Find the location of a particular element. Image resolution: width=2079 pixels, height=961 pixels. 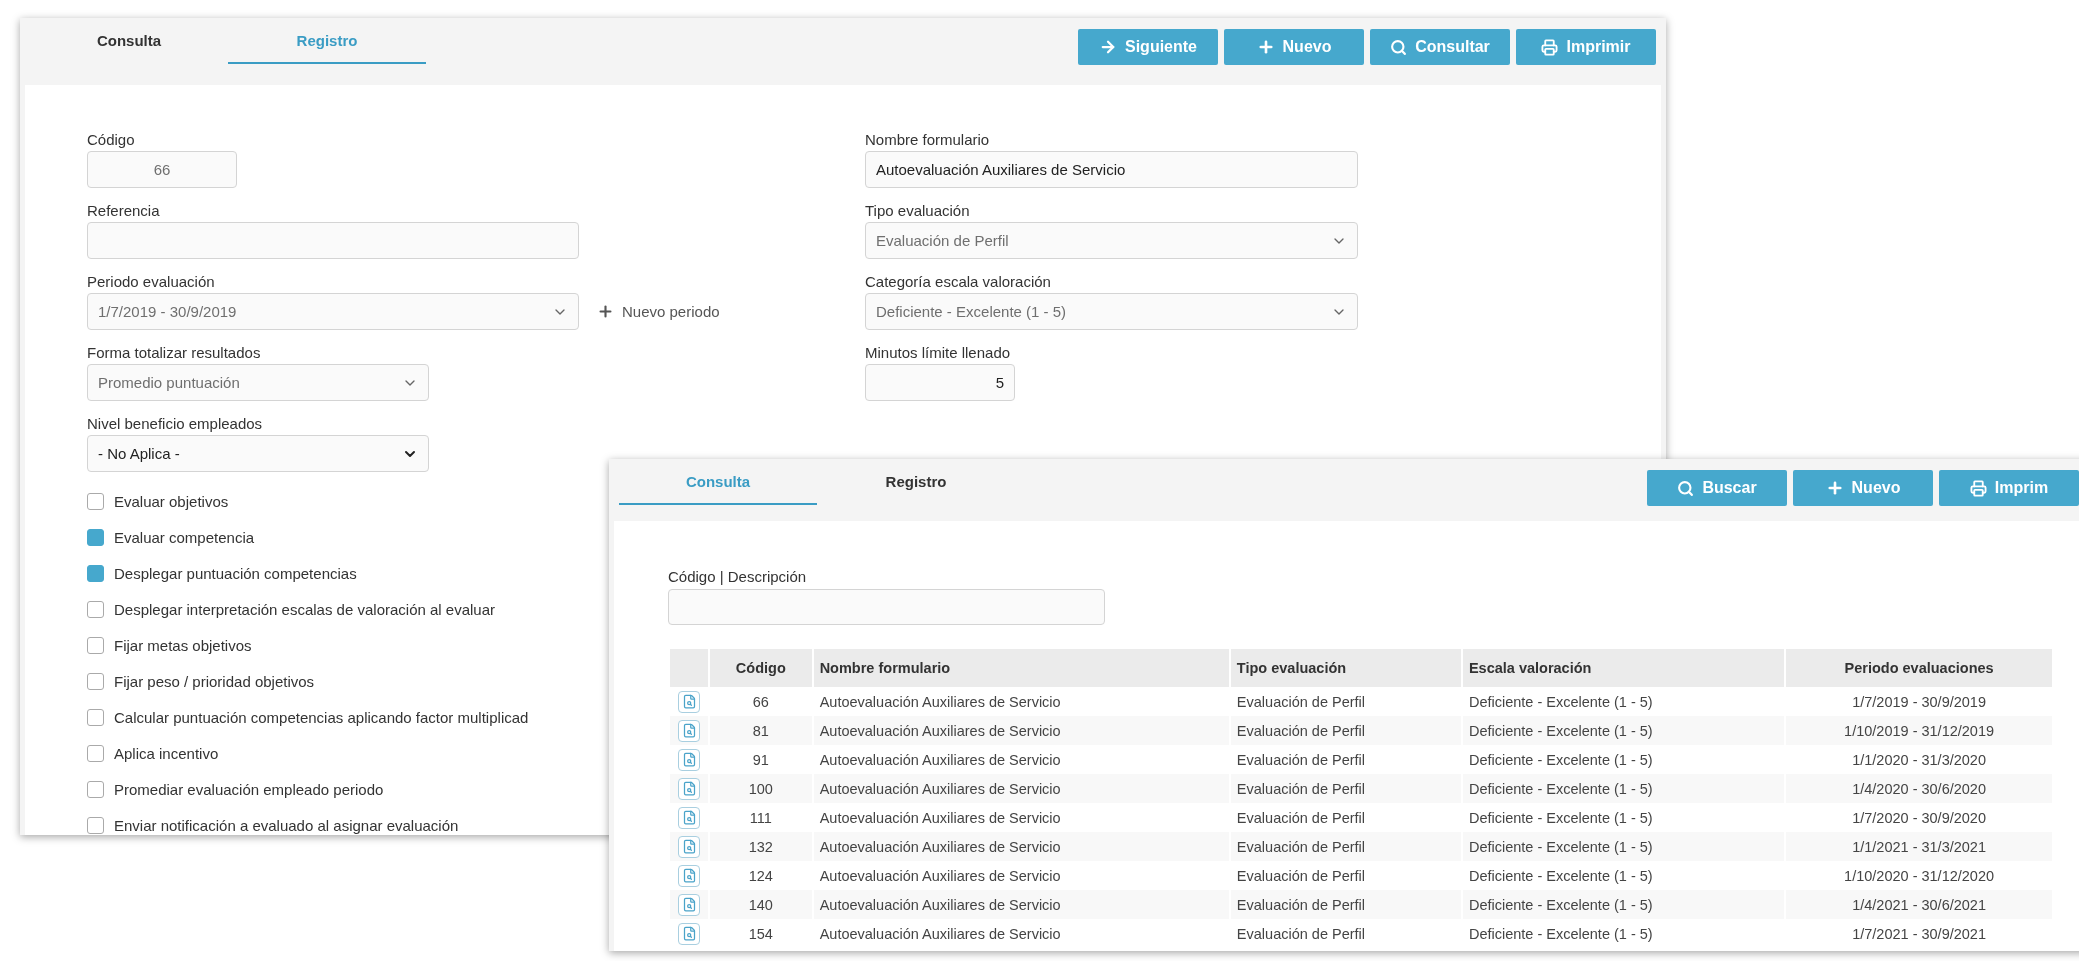

tab: Registro is located at coordinates (916, 482).